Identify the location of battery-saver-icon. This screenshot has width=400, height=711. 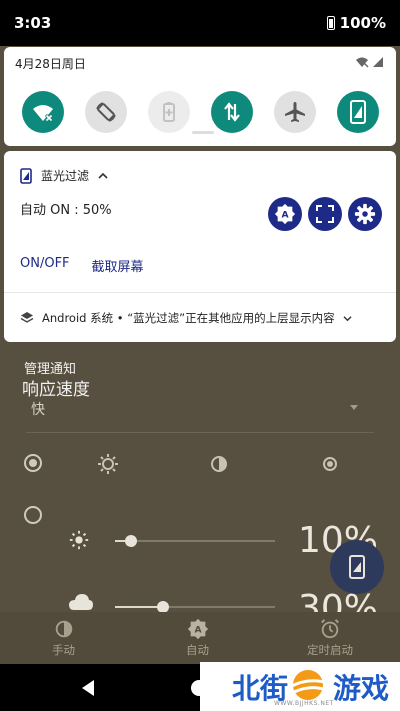
(169, 112).